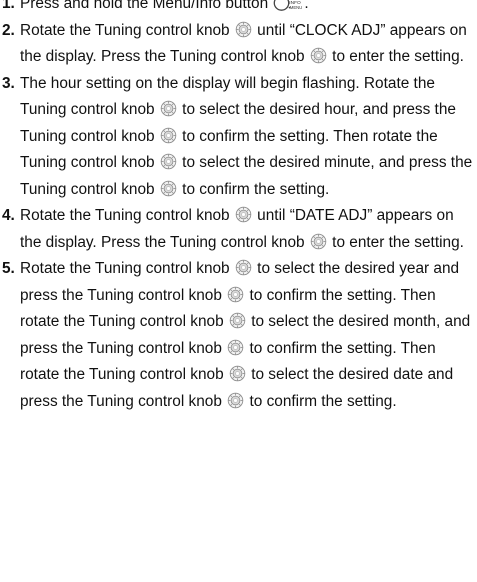  I want to click on menu-icon-bottom-label: MENU, so click(296, 7).